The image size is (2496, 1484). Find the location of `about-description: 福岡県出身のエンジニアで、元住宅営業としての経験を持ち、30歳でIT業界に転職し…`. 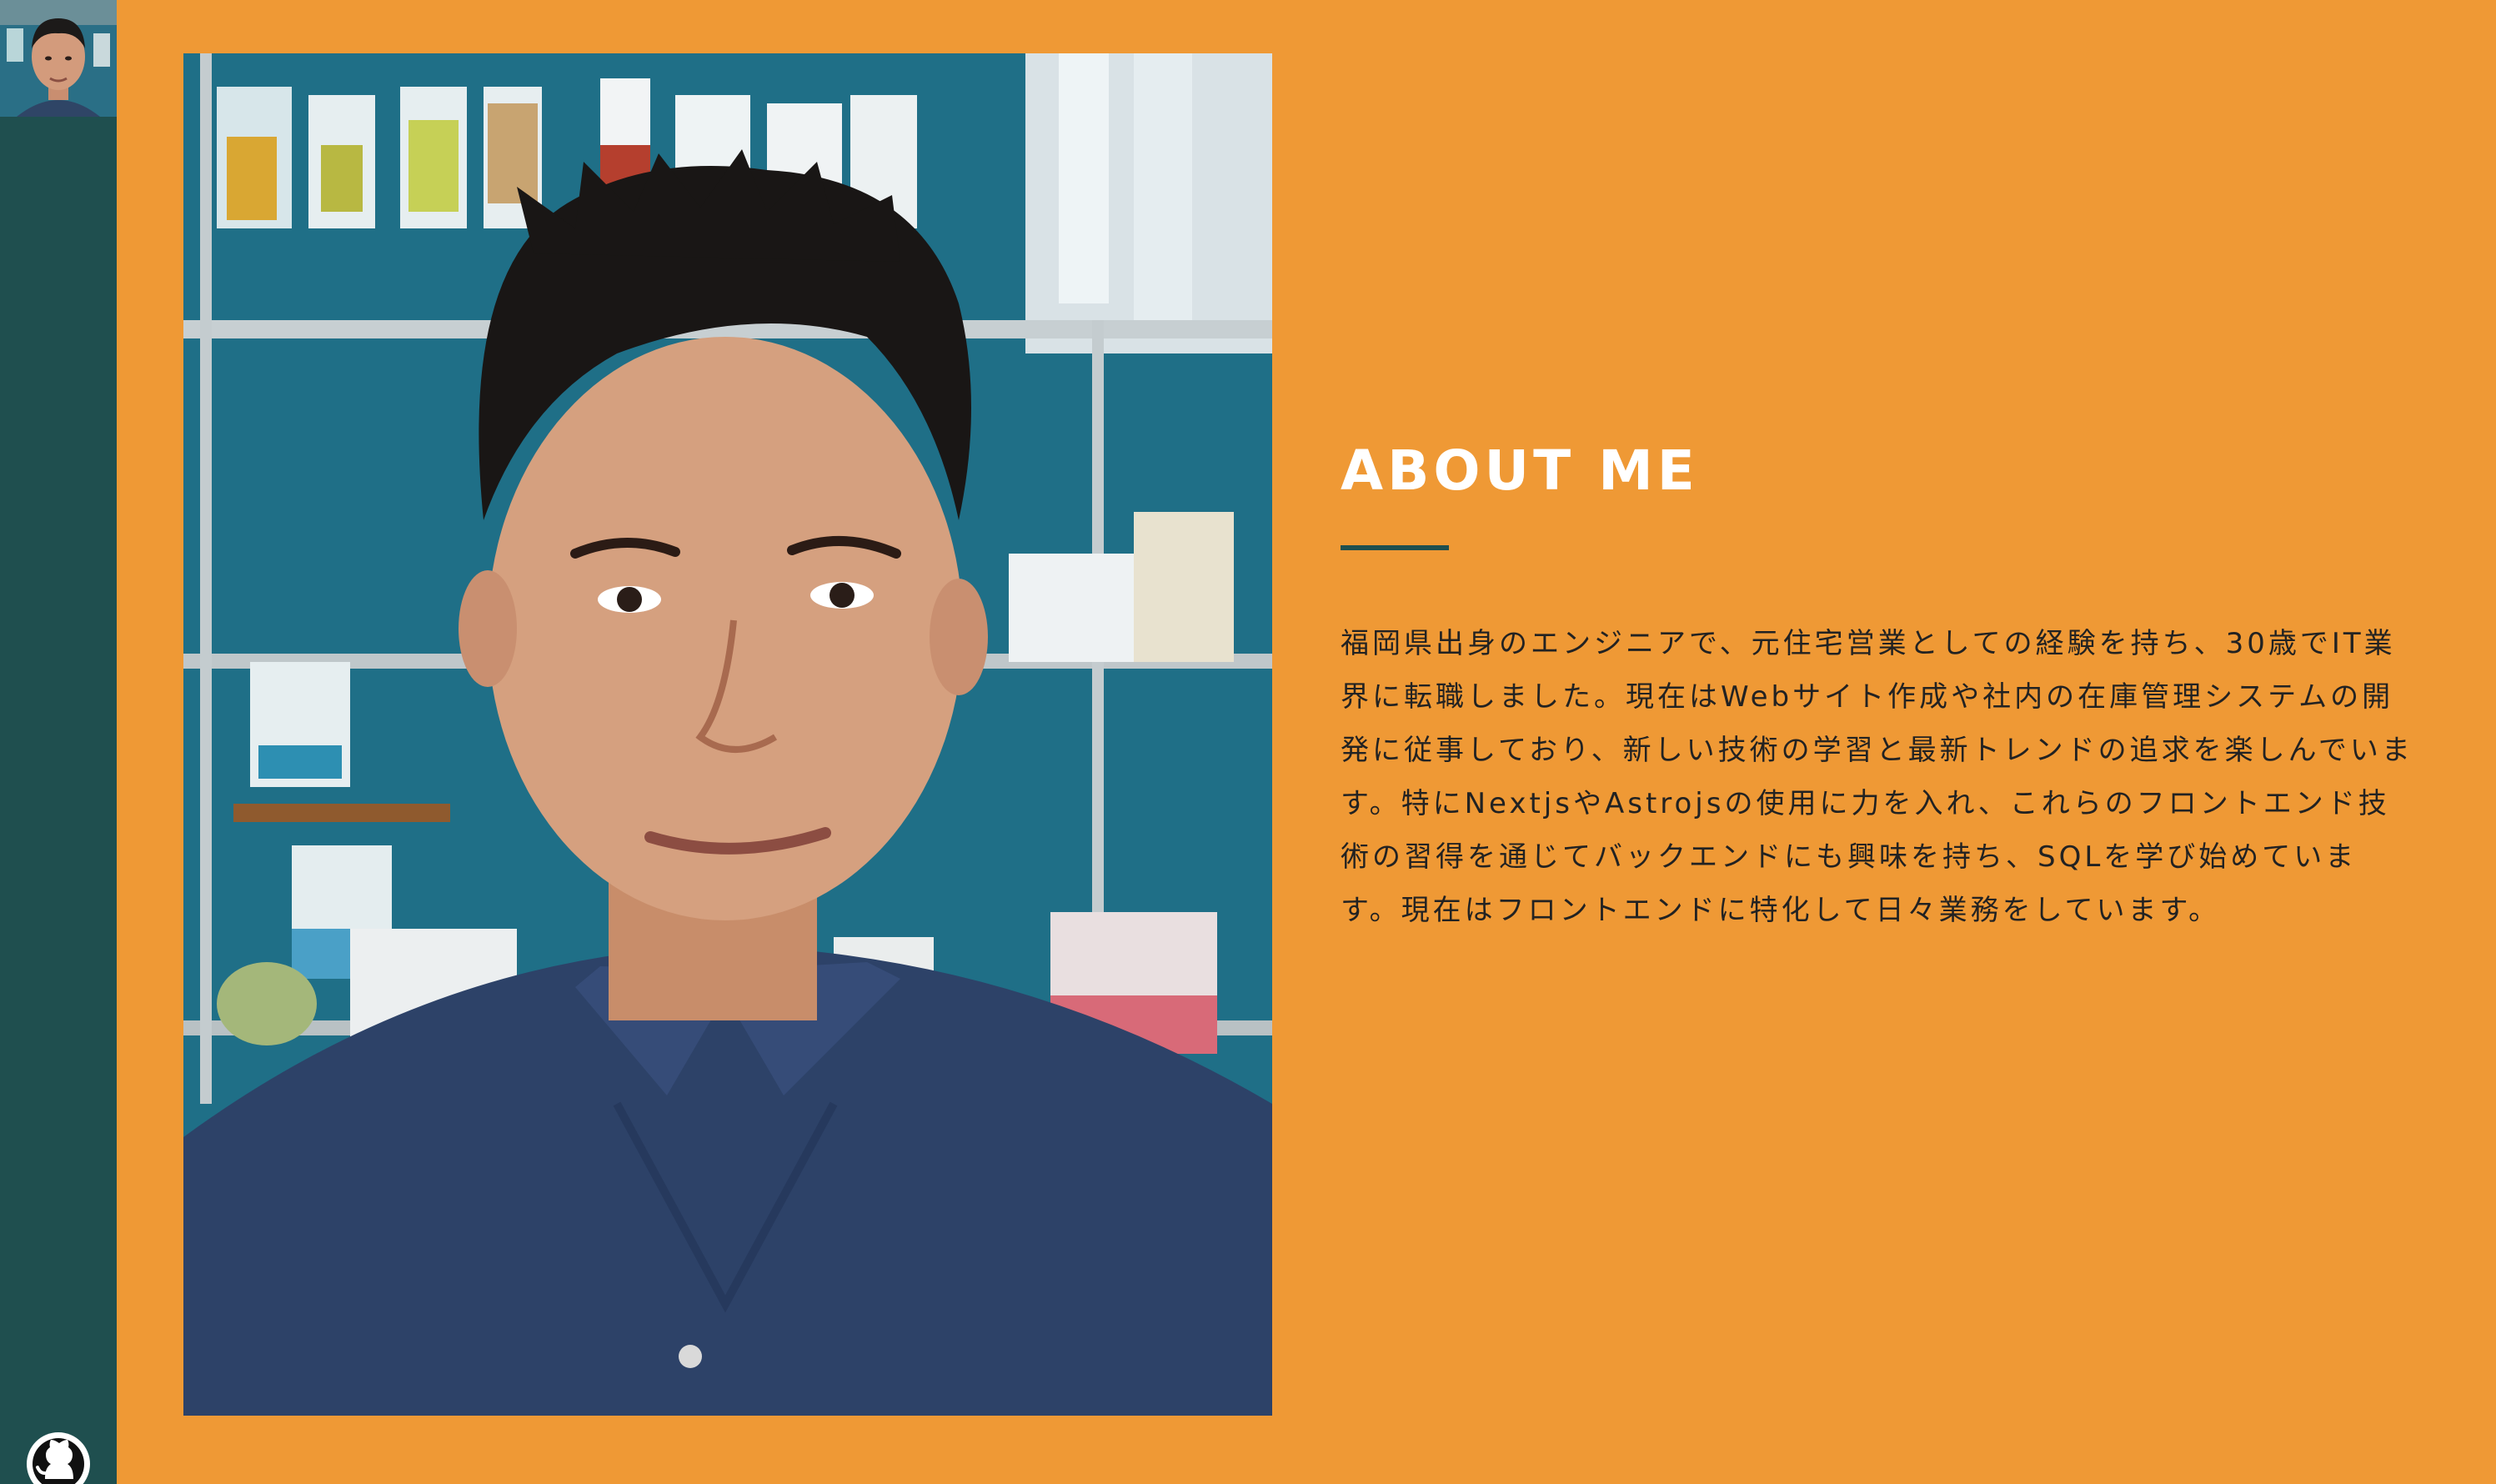

about-description: 福岡県出身のエンジニアで、元住宅営業としての経験を持ち、30歳でIT業界に転職し… is located at coordinates (1877, 777).